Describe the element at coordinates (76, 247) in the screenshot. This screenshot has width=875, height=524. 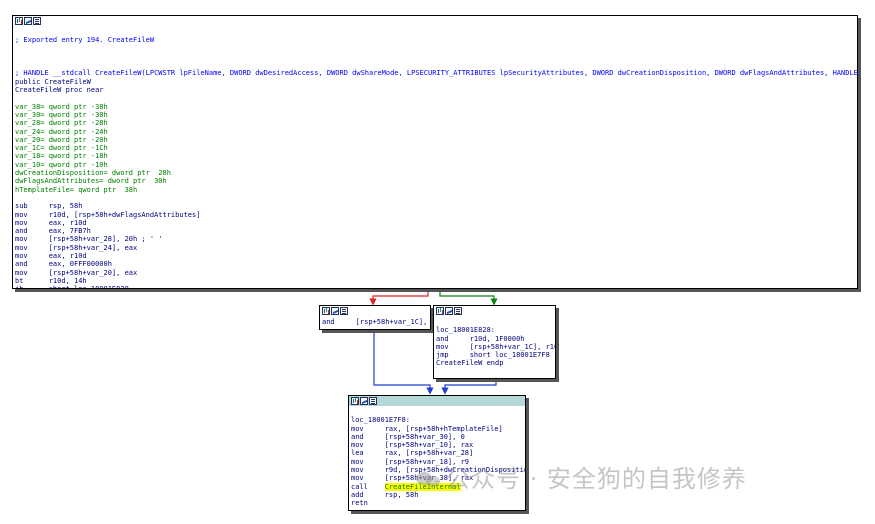
I see `instruction-text: mov [rsp+58h+var_24], eax` at that location.